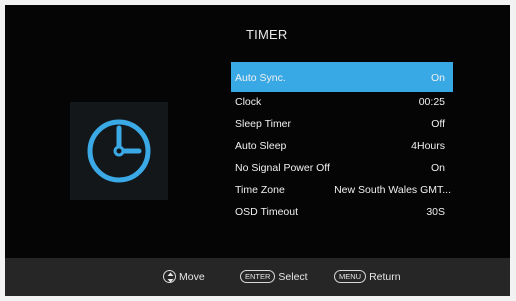 The height and width of the screenshot is (301, 516). What do you see at coordinates (263, 124) in the screenshot?
I see `menu-item-label: Sleep Timer` at bounding box center [263, 124].